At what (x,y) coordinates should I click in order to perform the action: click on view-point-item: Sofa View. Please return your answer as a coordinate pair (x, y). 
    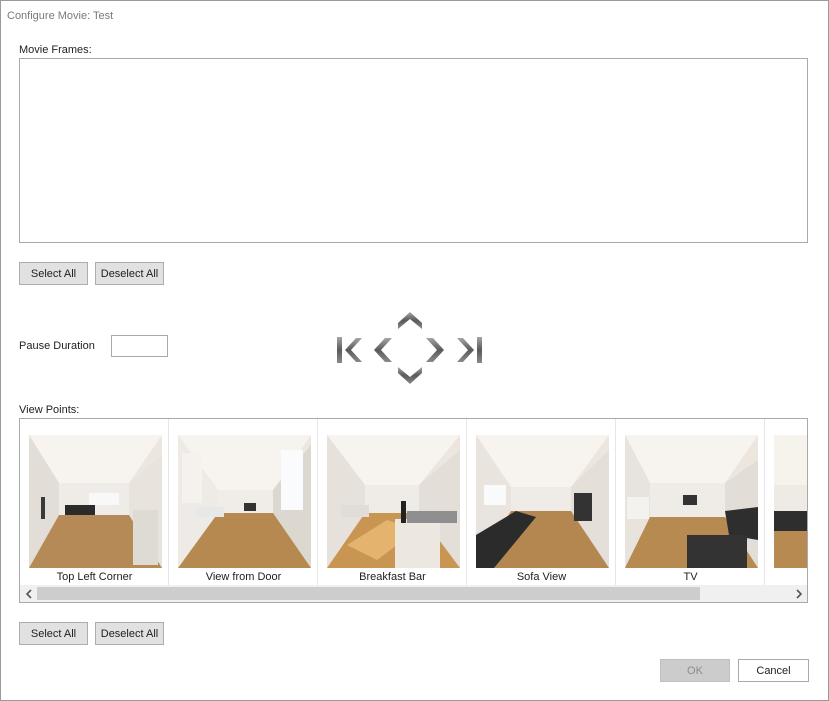
    Looking at the image, I should click on (541, 502).